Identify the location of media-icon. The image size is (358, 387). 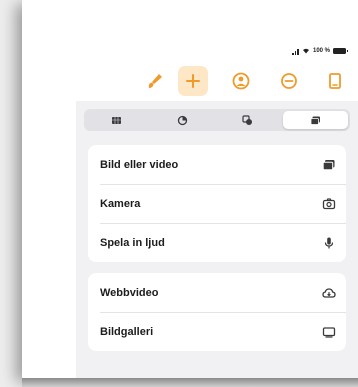
(315, 120).